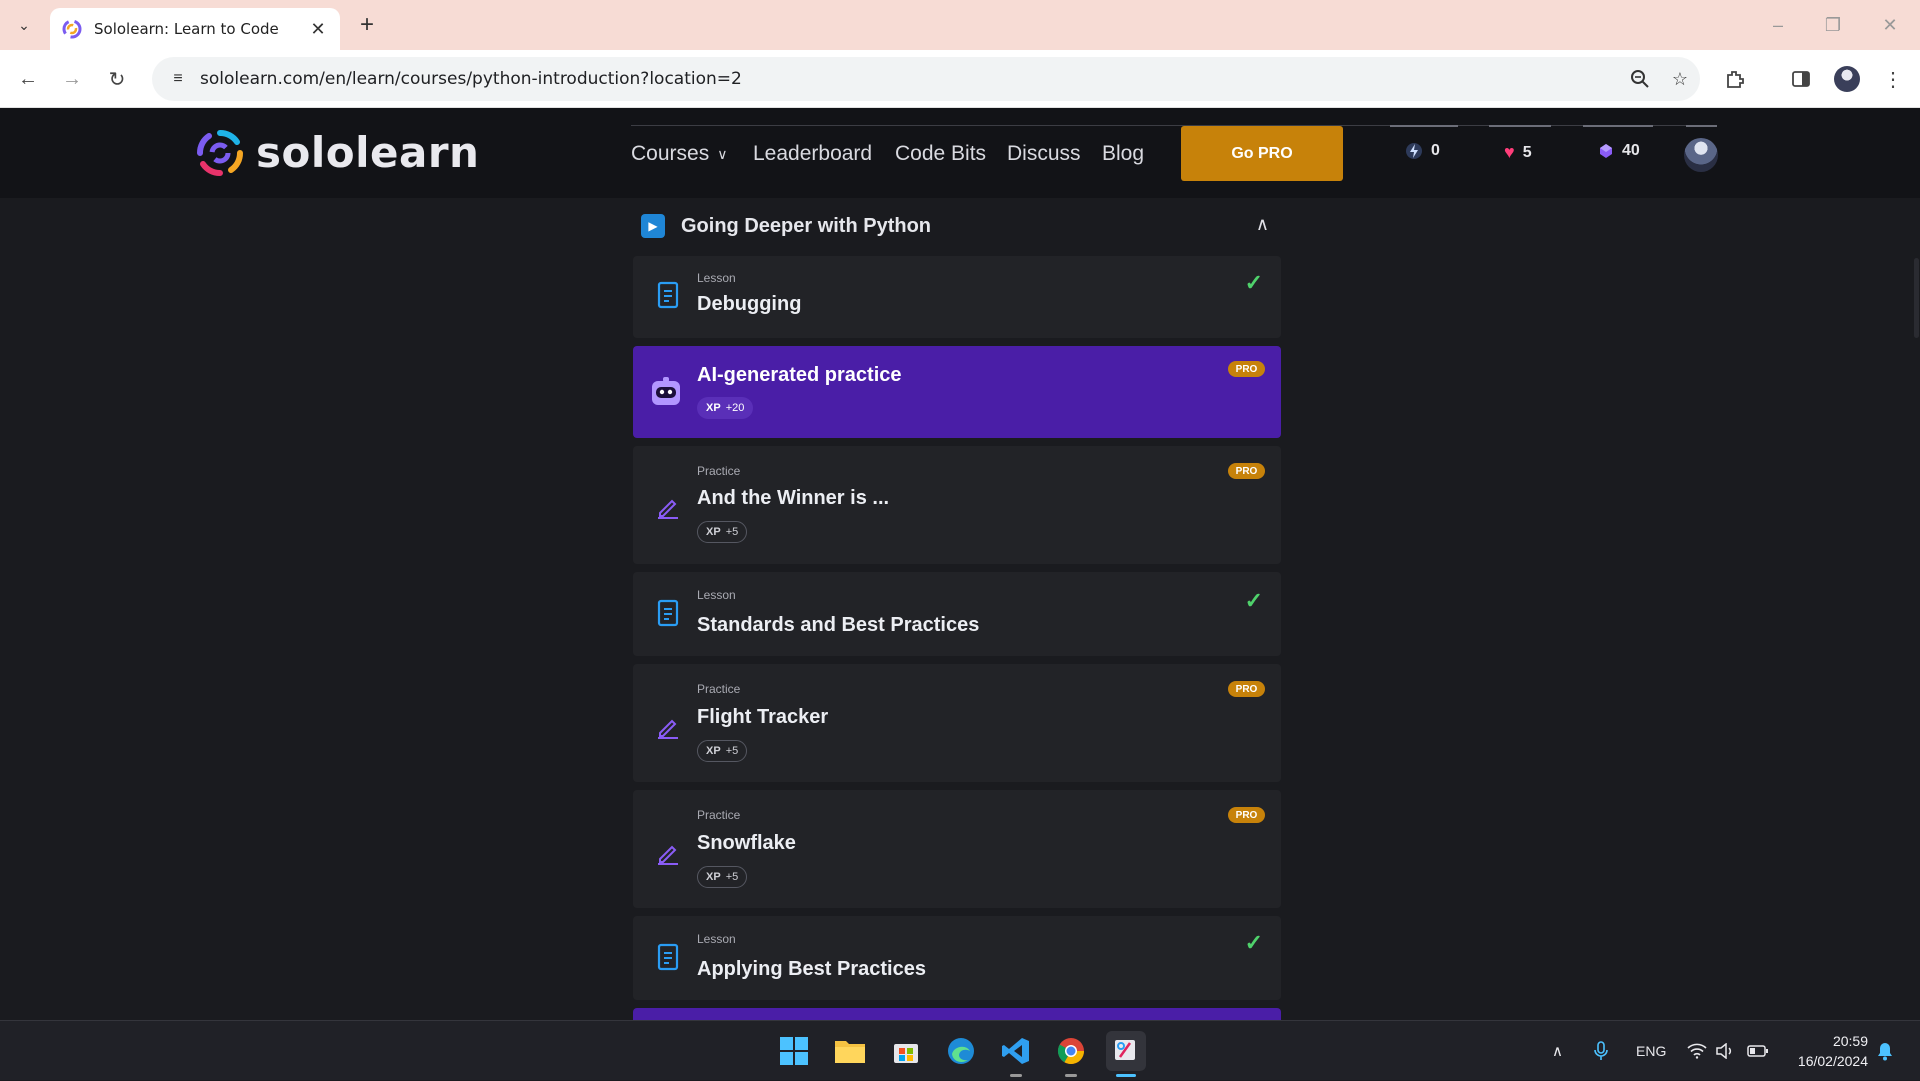 The width and height of the screenshot is (1920, 1081). I want to click on gem-icon, so click(1606, 151).